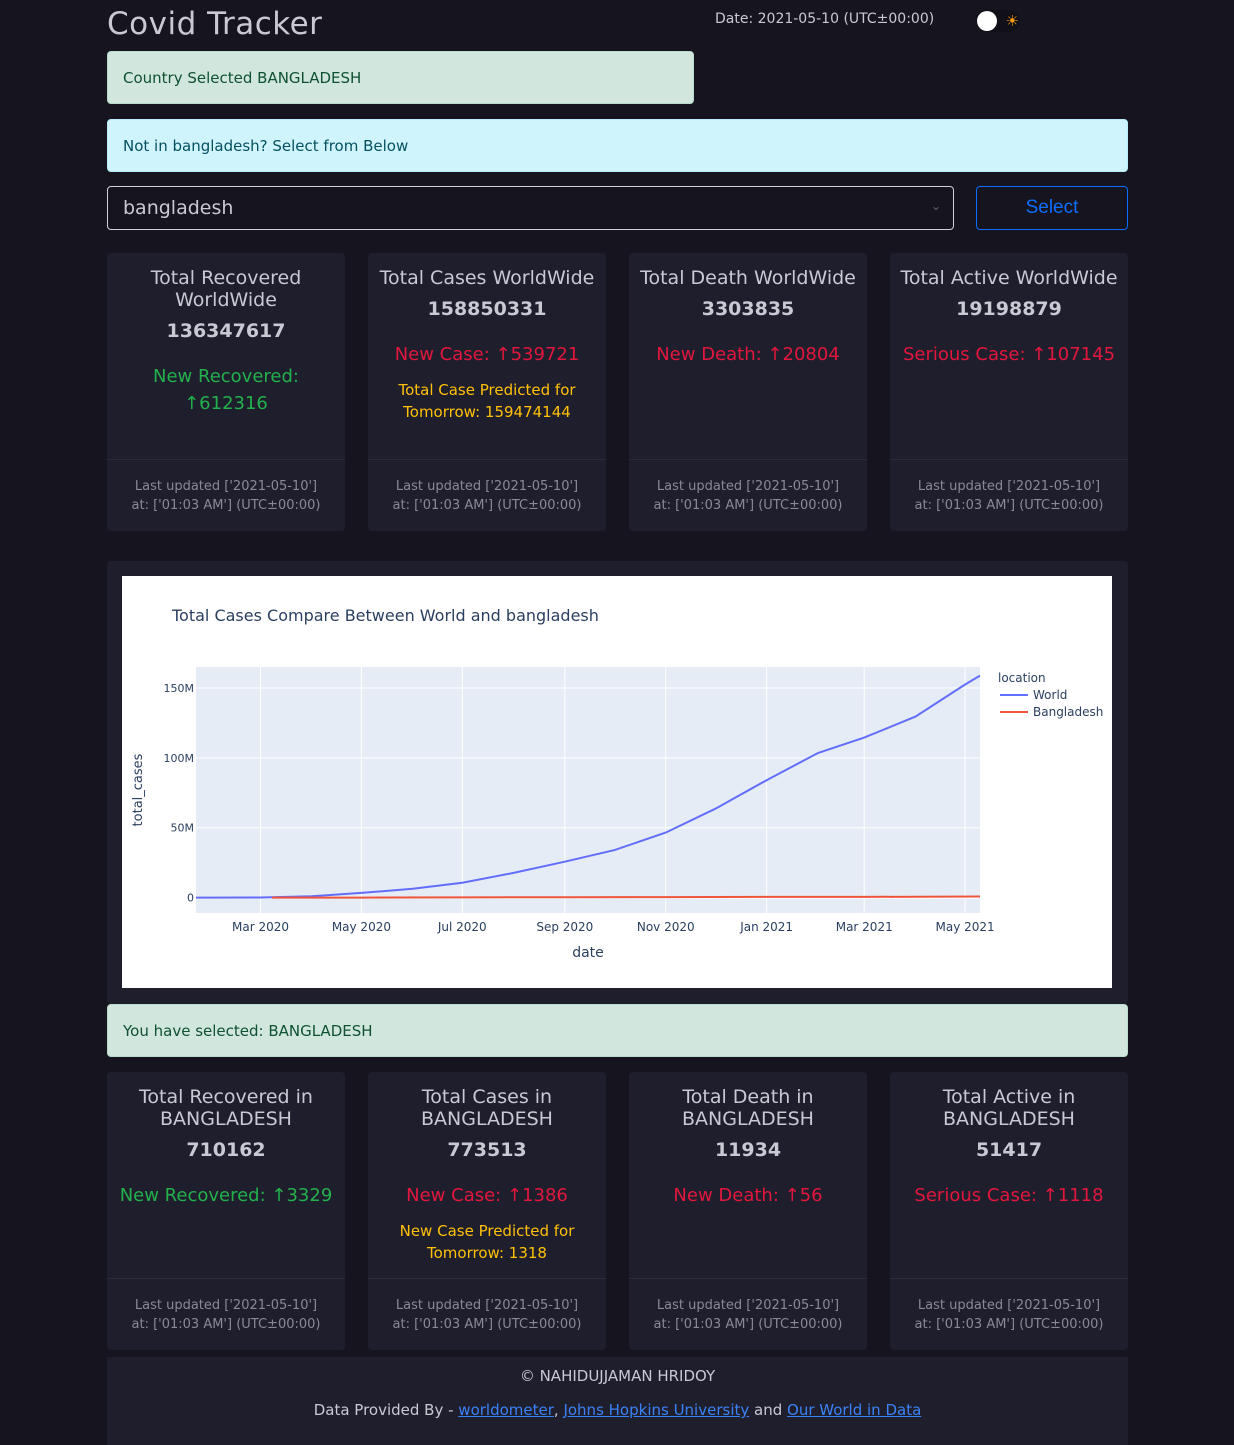  I want to click on date-display: Date: 2021-05-10 (UTC±00:00), so click(825, 19).